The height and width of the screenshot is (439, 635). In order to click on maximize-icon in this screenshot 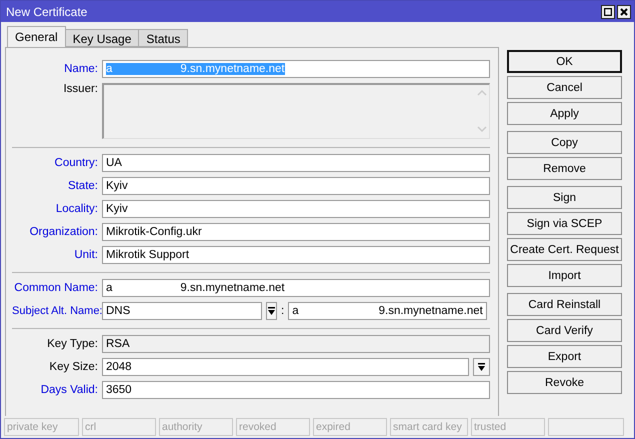, I will do `click(608, 12)`.